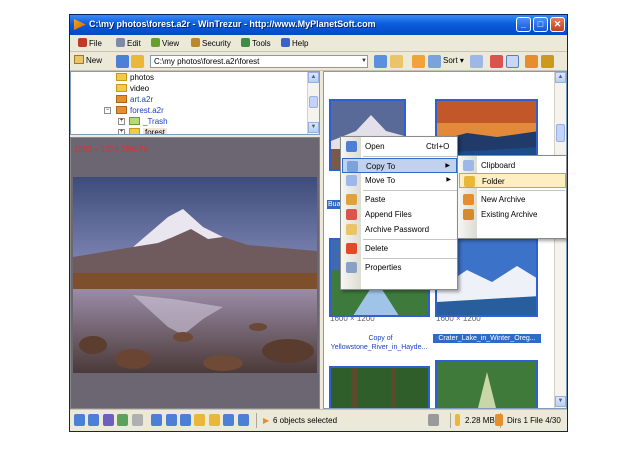 The image size is (640, 449). Describe the element at coordinates (480, 420) in the screenshot. I see `size-status: 2.28 MB` at that location.